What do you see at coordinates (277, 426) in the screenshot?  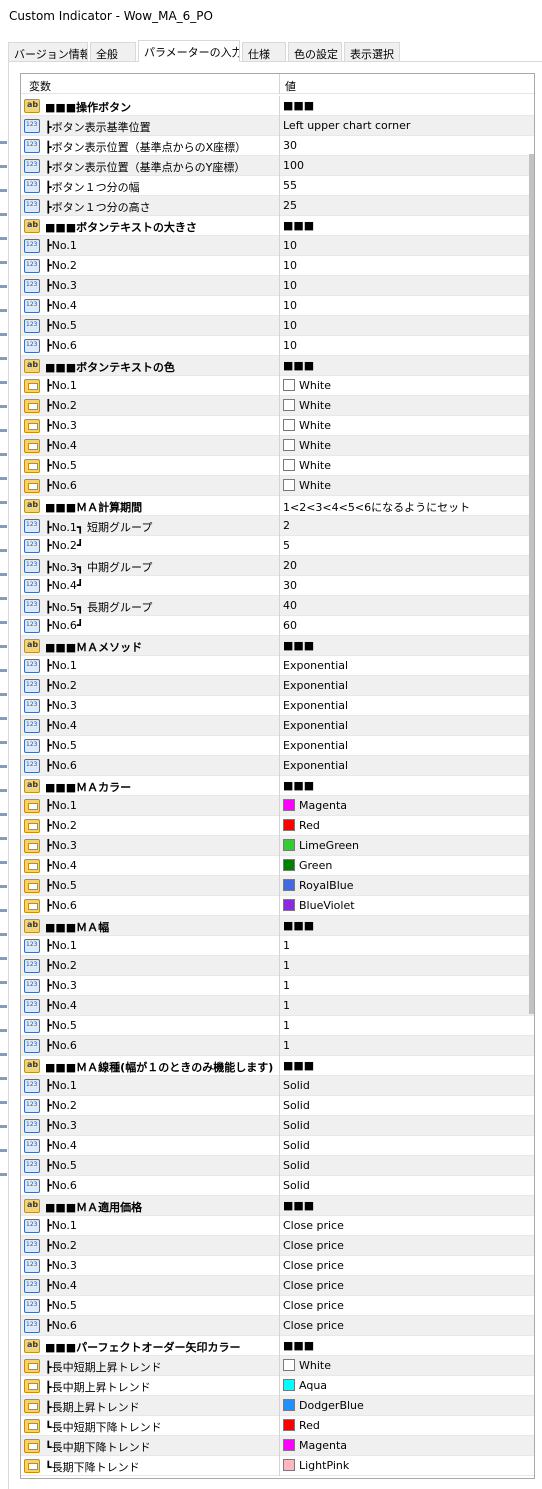 I see `parameter-row: ┣No.3 White` at bounding box center [277, 426].